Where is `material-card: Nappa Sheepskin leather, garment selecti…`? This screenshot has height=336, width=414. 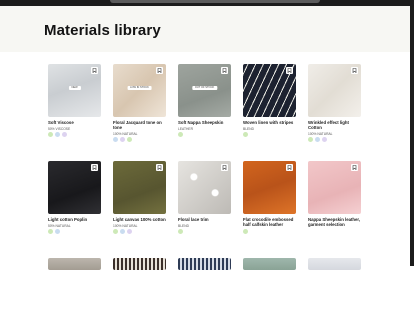
material-card: Nappa Sheepskin leather, garment selecti… is located at coordinates (334, 200).